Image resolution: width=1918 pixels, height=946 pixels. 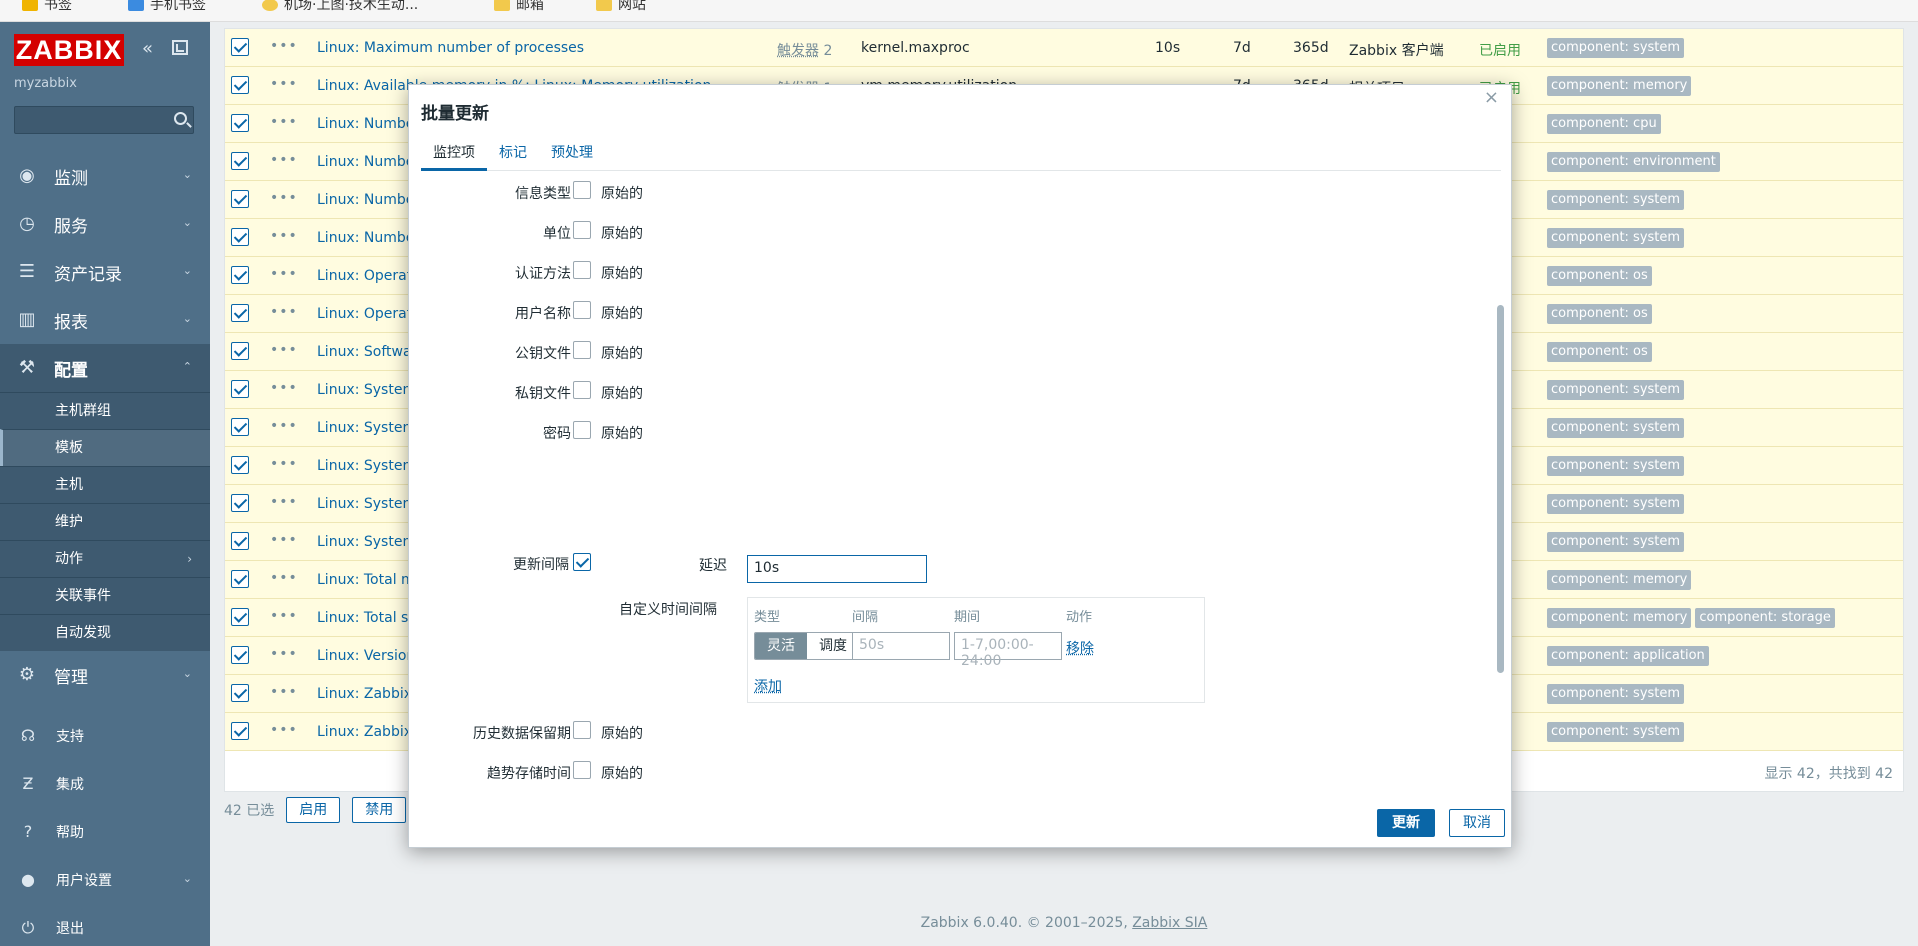 What do you see at coordinates (529, 774) in the screenshot?
I see `field-label: 趋势存储时间` at bounding box center [529, 774].